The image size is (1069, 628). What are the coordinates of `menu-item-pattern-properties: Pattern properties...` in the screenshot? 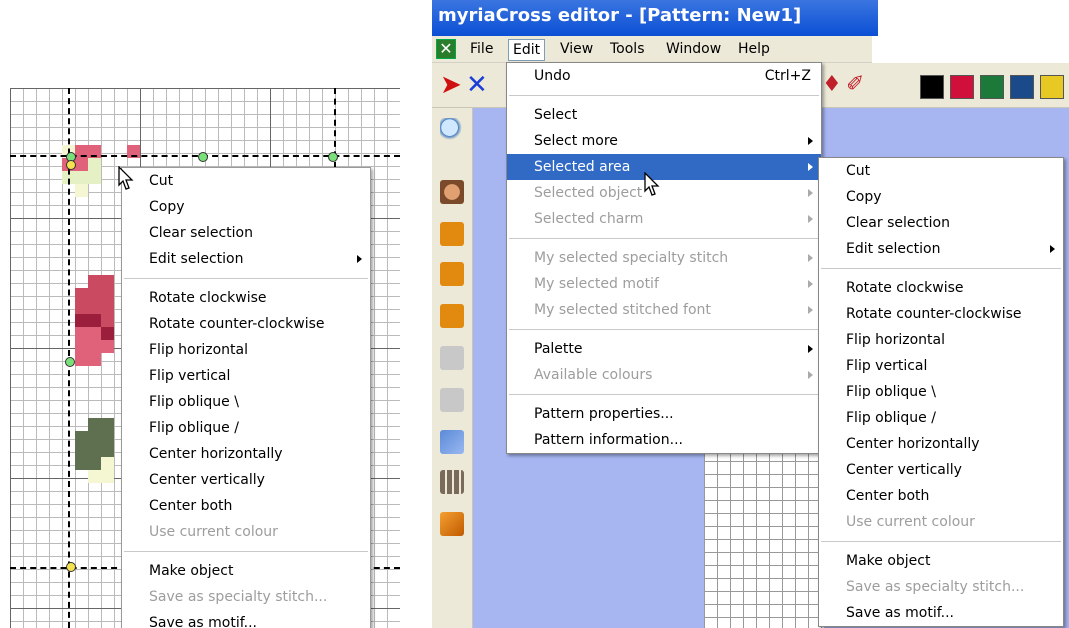 It's located at (664, 414).